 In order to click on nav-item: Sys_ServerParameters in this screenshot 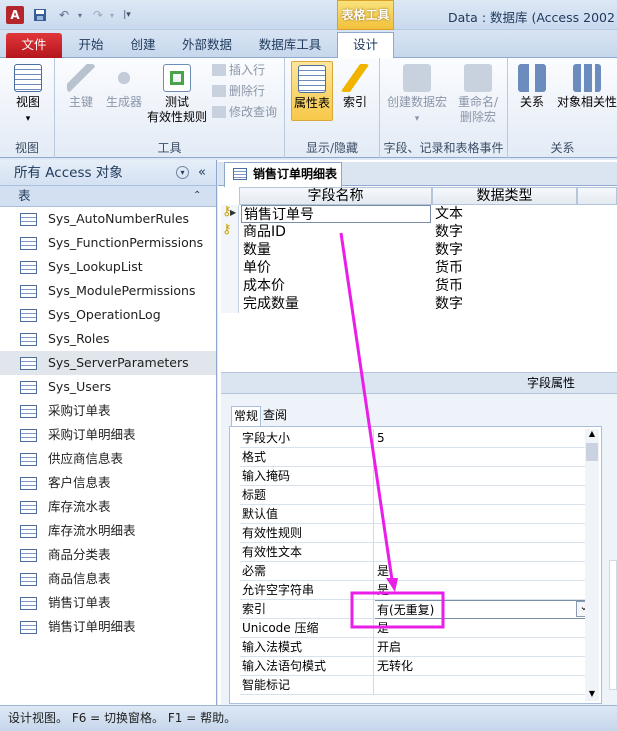, I will do `click(108, 363)`.